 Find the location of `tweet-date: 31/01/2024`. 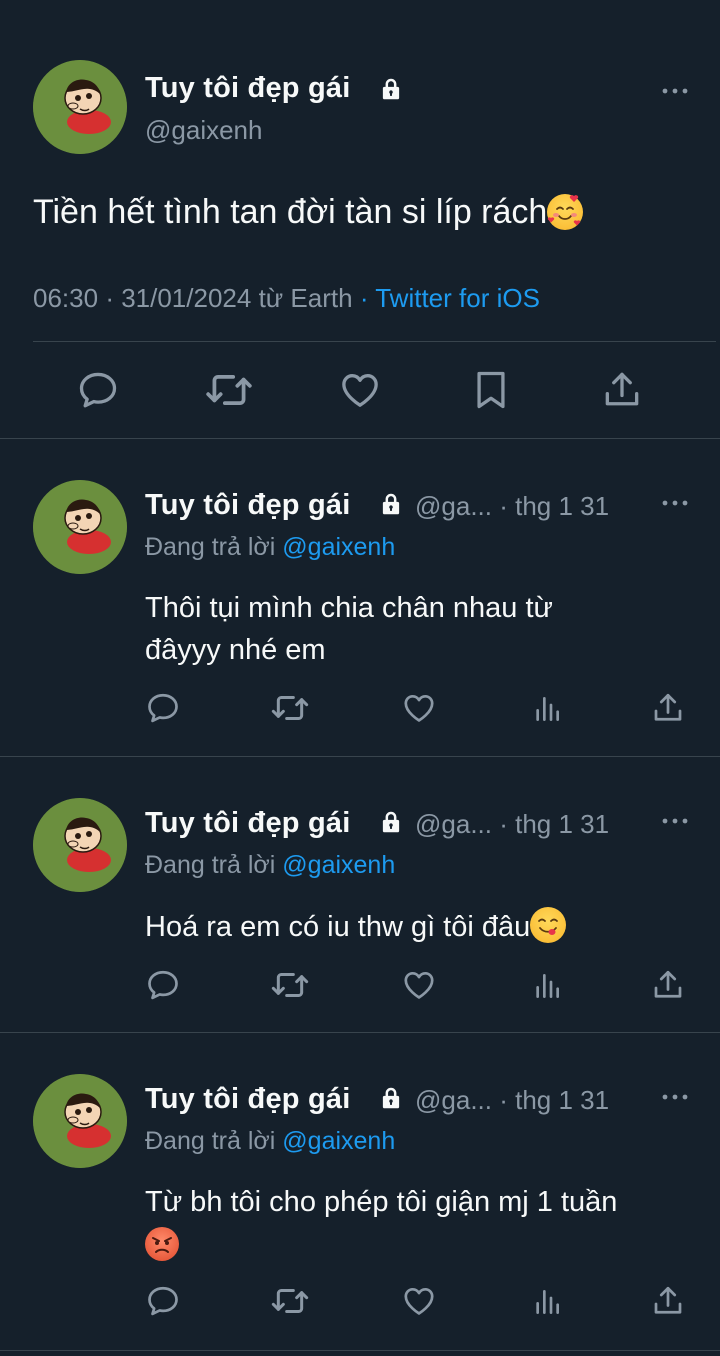

tweet-date: 31/01/2024 is located at coordinates (186, 298).